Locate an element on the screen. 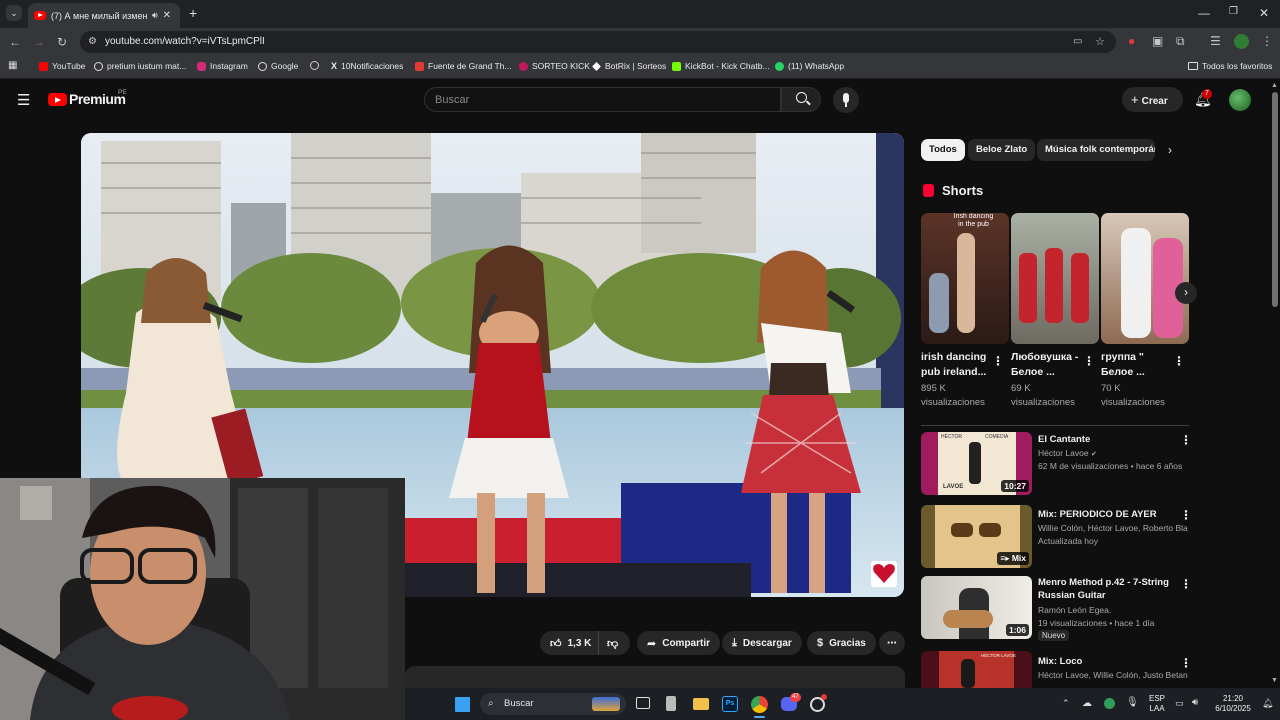 This screenshot has width=1280, height=720. taskbar-search: ⌕ Buscar is located at coordinates (553, 704).